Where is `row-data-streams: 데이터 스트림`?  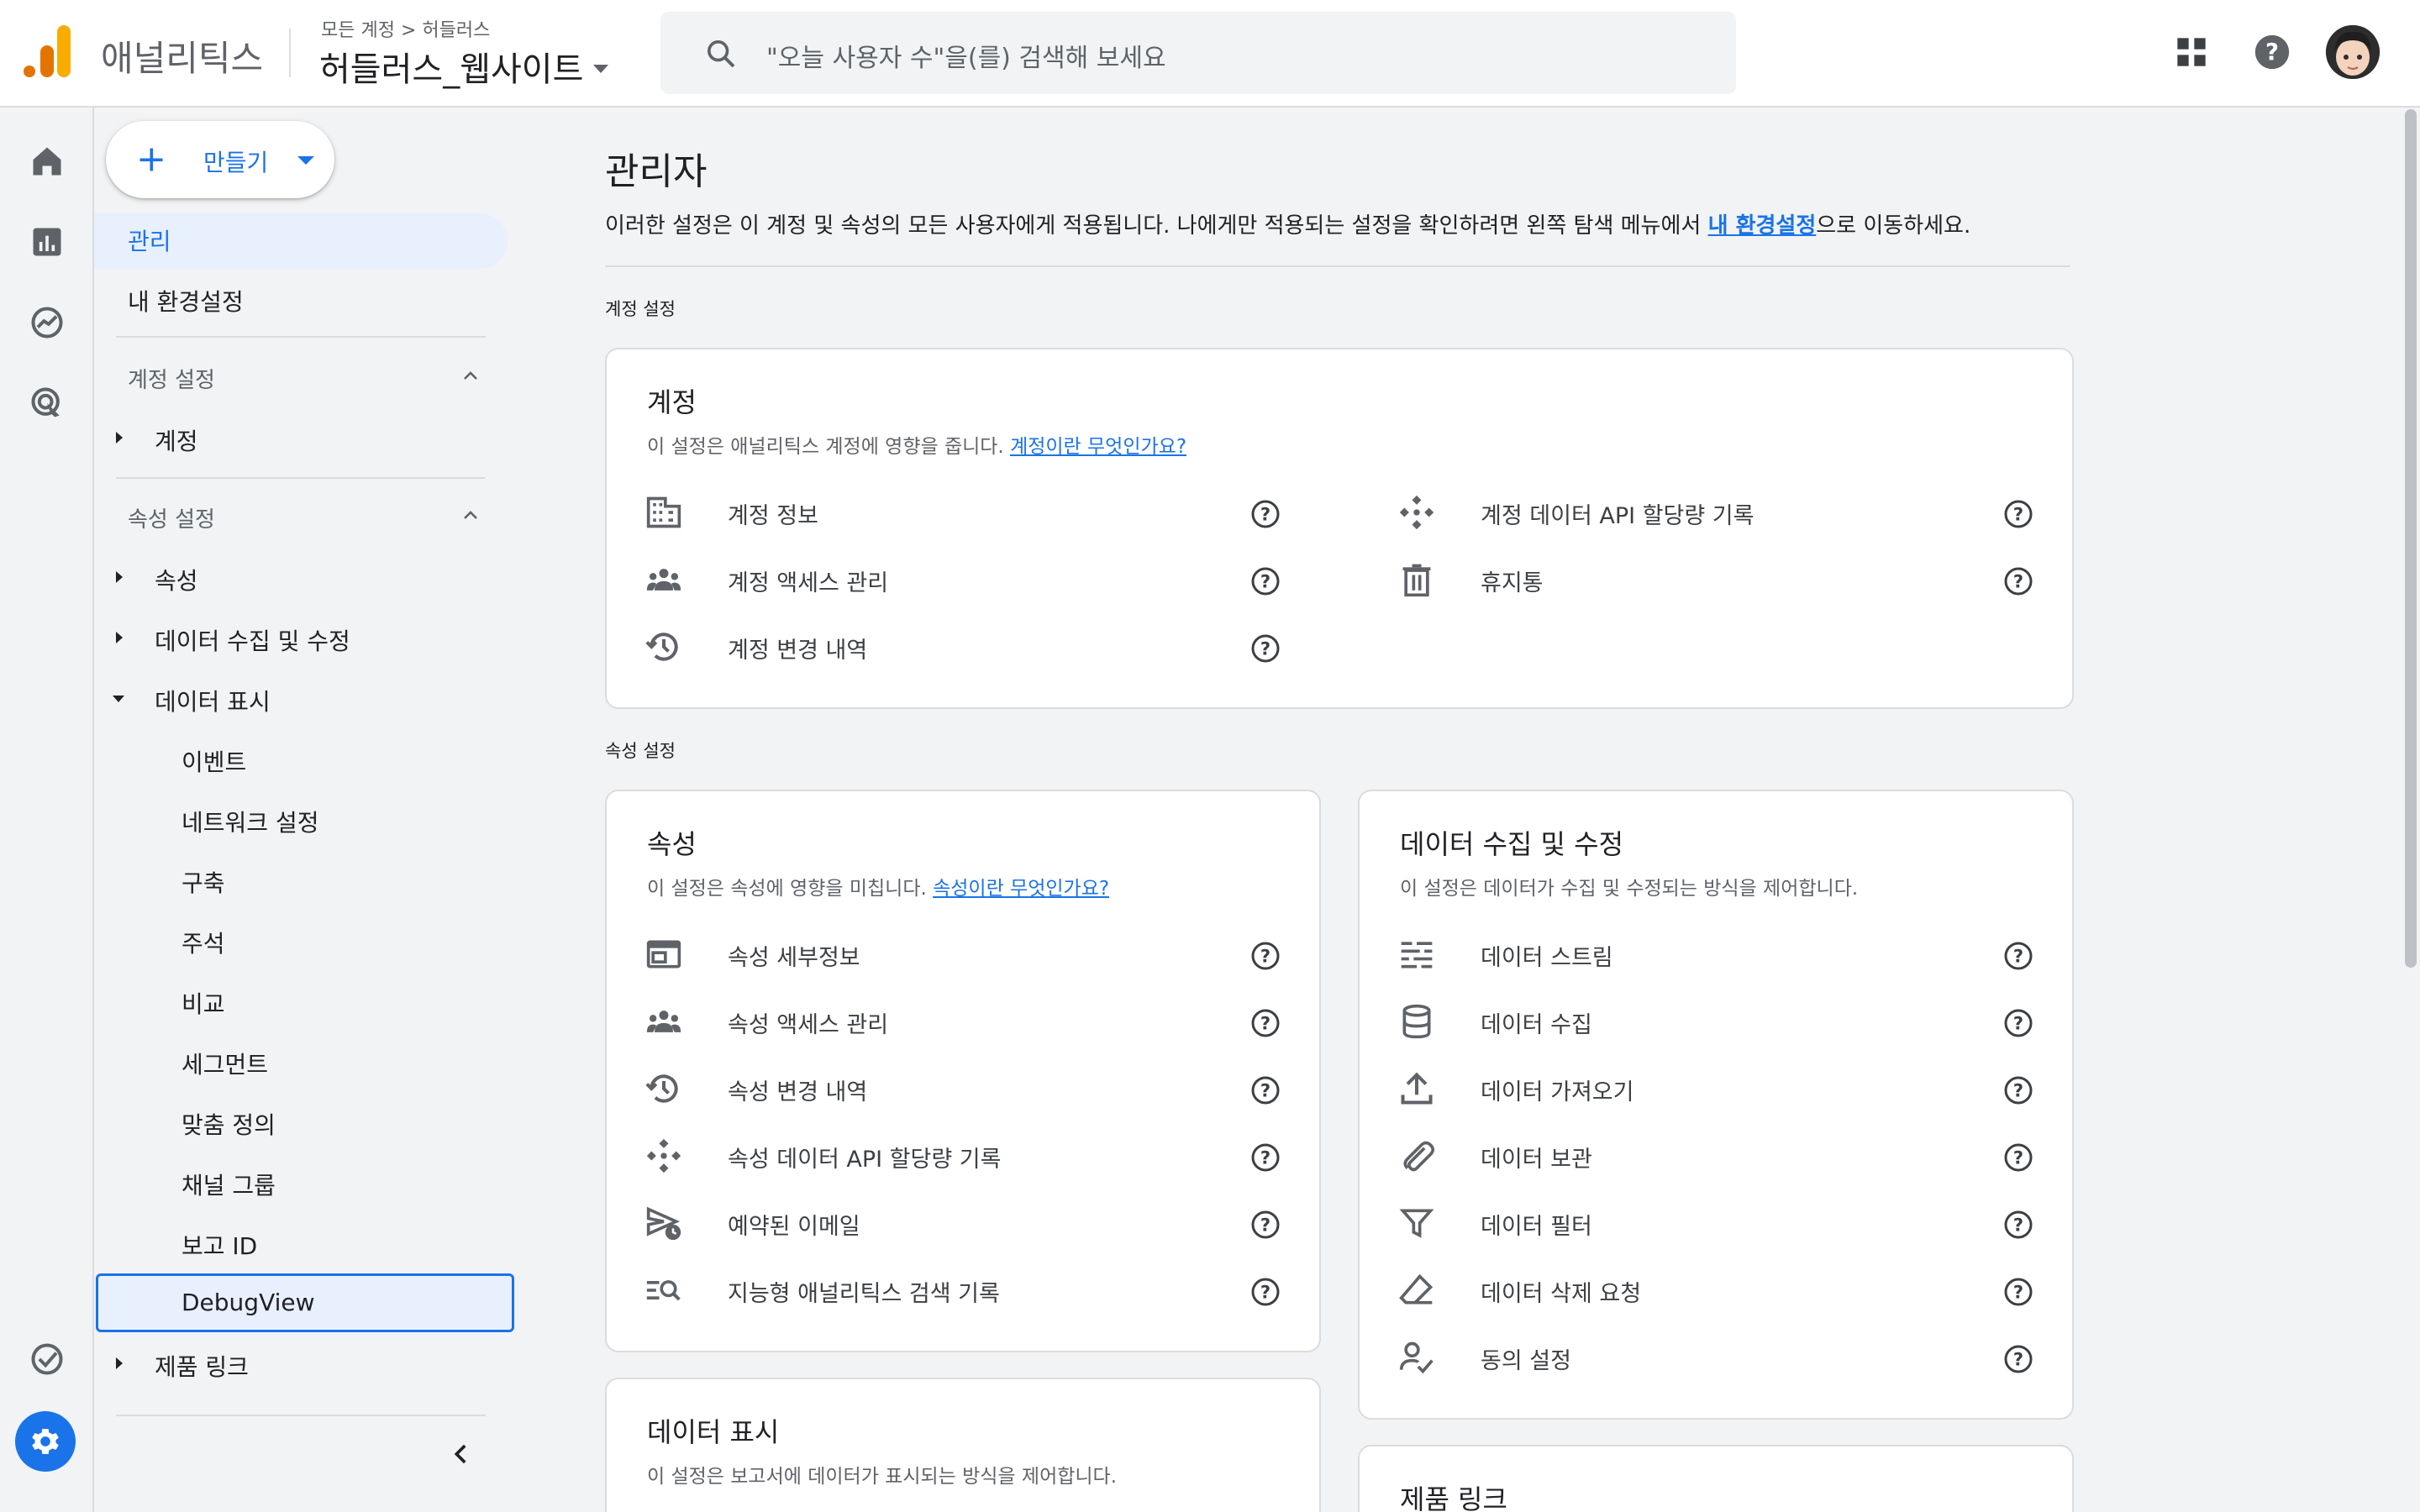 row-data-streams: 데이터 스트림 is located at coordinates (1547, 955).